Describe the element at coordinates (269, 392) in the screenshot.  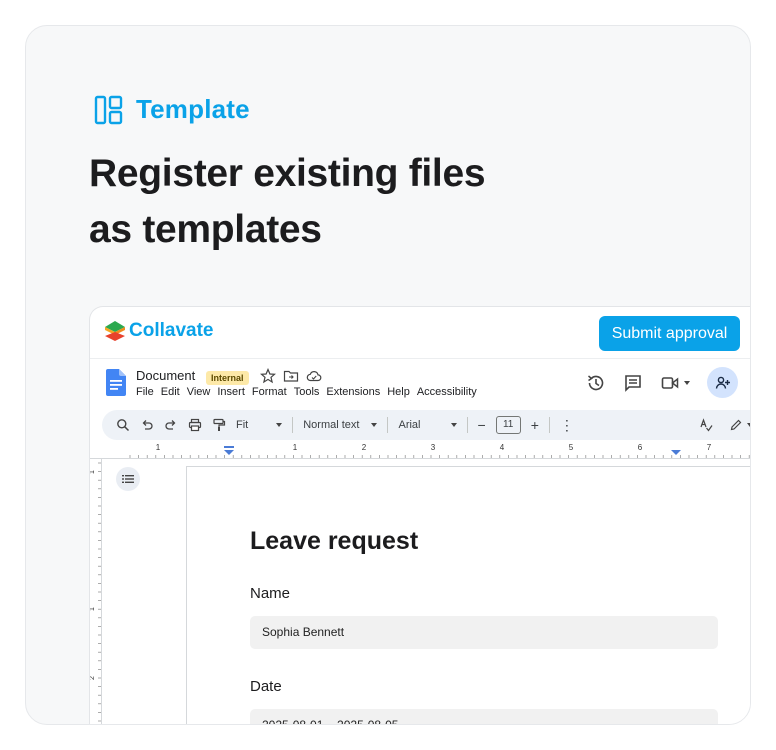
I see `menu-format: Format` at that location.